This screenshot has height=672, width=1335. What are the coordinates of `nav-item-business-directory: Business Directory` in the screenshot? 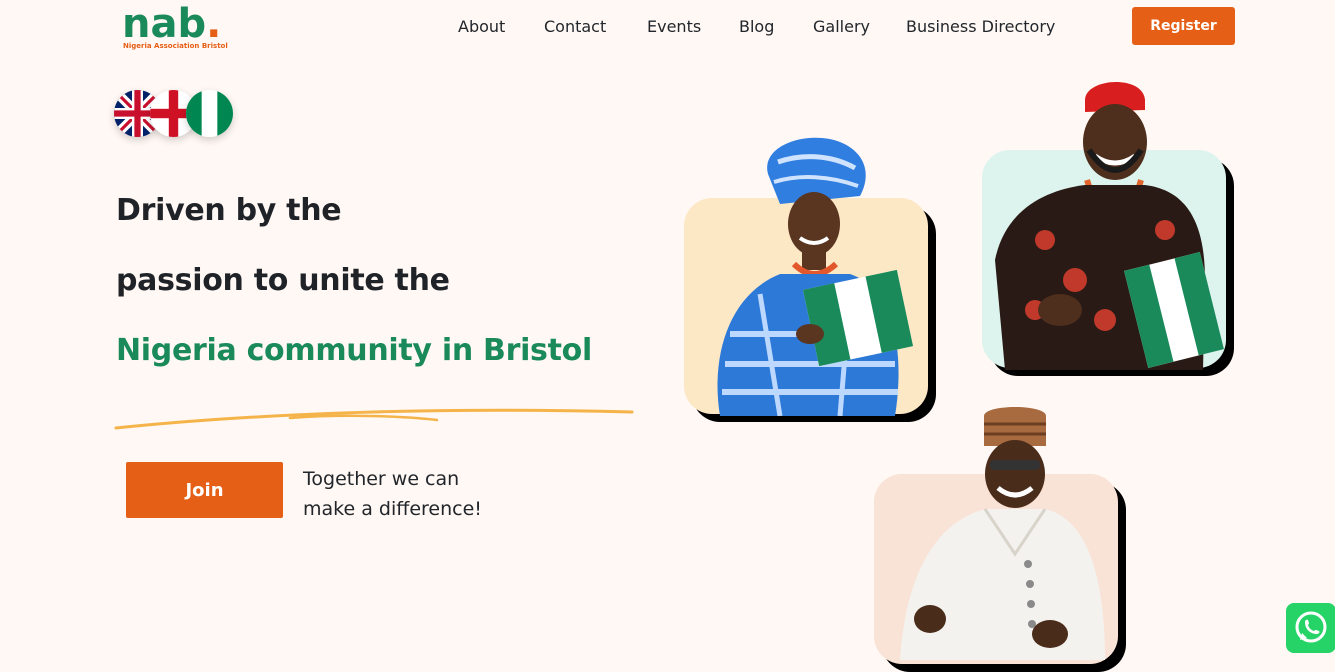 It's located at (980, 26).